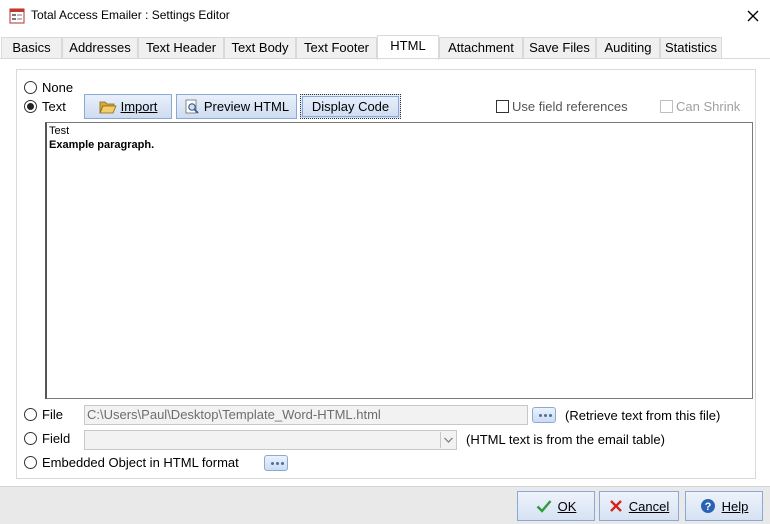  I want to click on use-field-references-checkbox, so click(502, 106).